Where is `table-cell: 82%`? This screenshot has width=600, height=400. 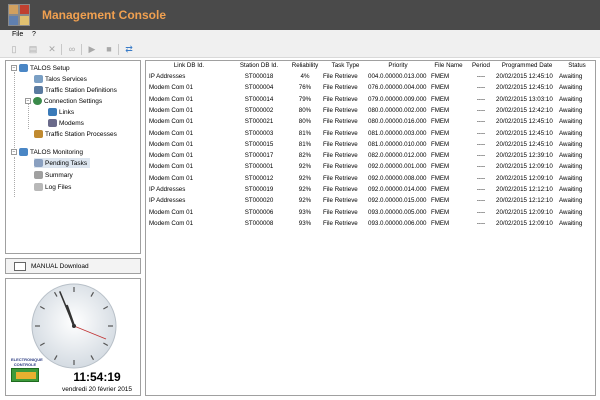
table-cell: 82% is located at coordinates (305, 156).